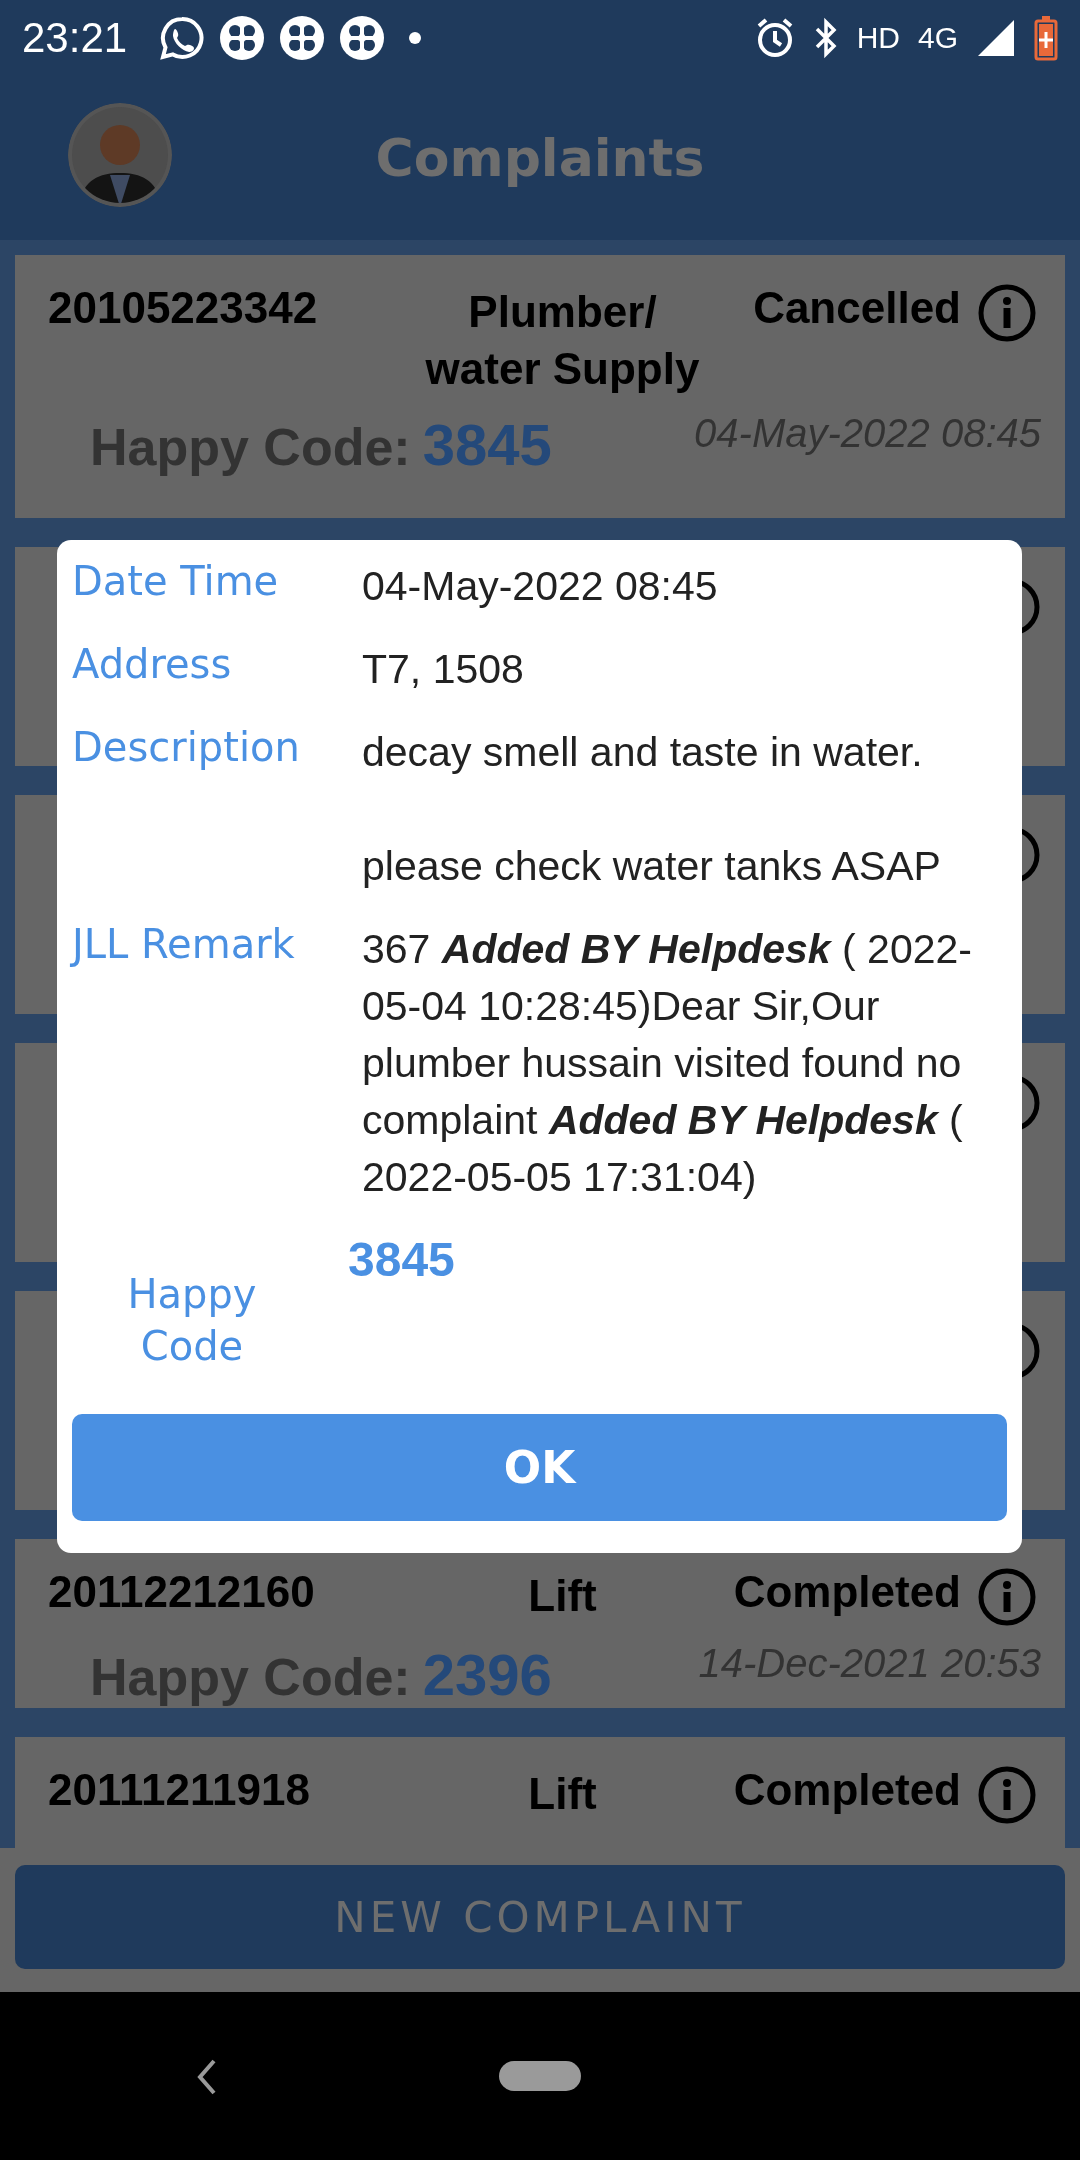 The image size is (1080, 2160). What do you see at coordinates (183, 308) in the screenshot?
I see `complaint-number: 20105223342` at bounding box center [183, 308].